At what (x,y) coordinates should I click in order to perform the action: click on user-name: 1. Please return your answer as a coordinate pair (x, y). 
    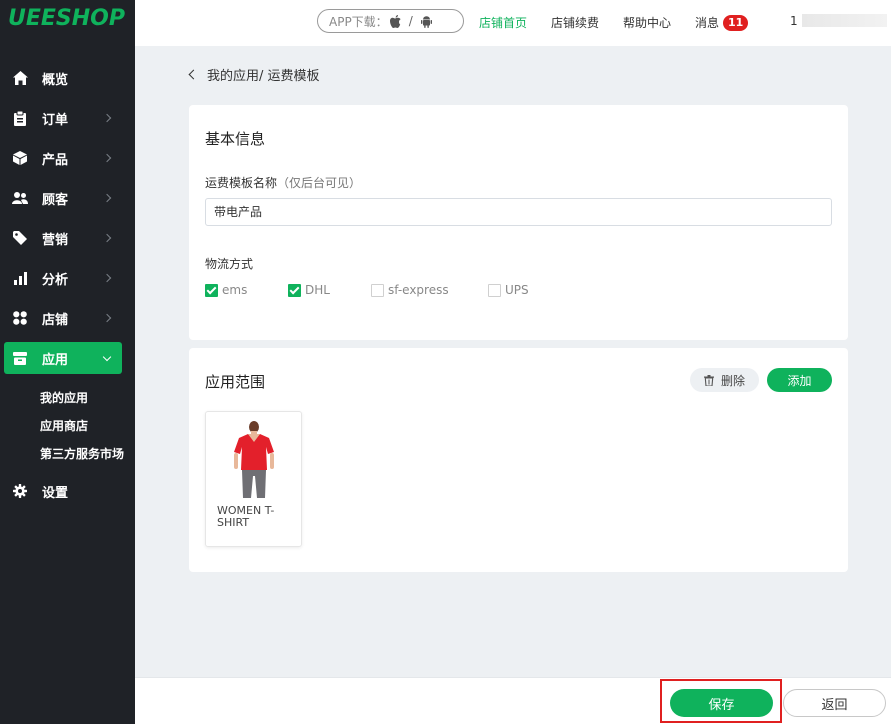
    Looking at the image, I should click on (794, 21).